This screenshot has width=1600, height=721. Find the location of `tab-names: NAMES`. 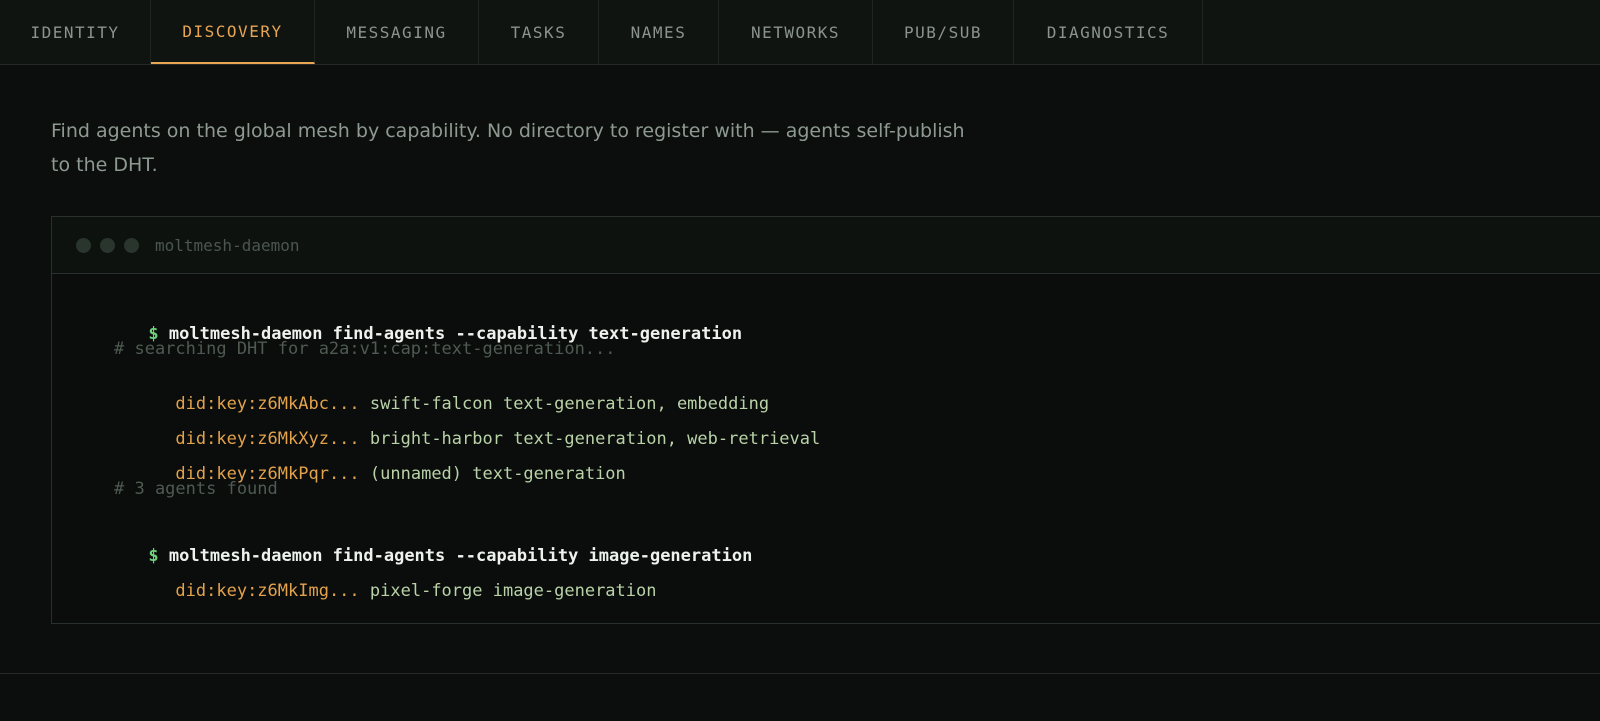

tab-names: NAMES is located at coordinates (659, 32).